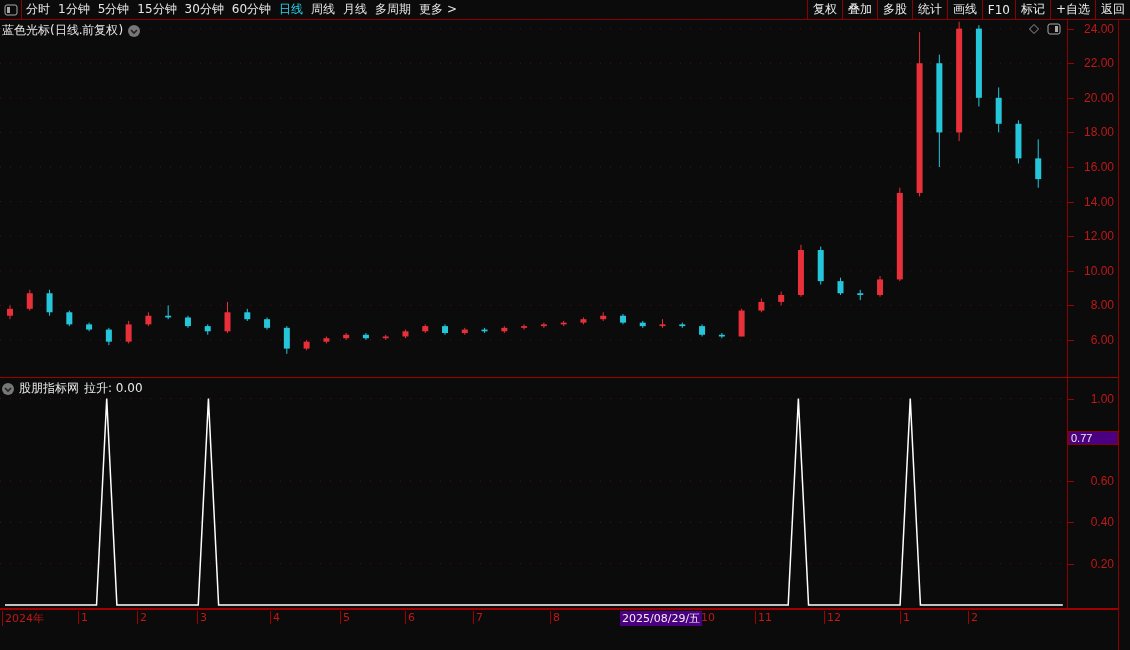 This screenshot has height=650, width=1130. Describe the element at coordinates (157, 9) in the screenshot. I see `period-tab: 15分钟` at that location.